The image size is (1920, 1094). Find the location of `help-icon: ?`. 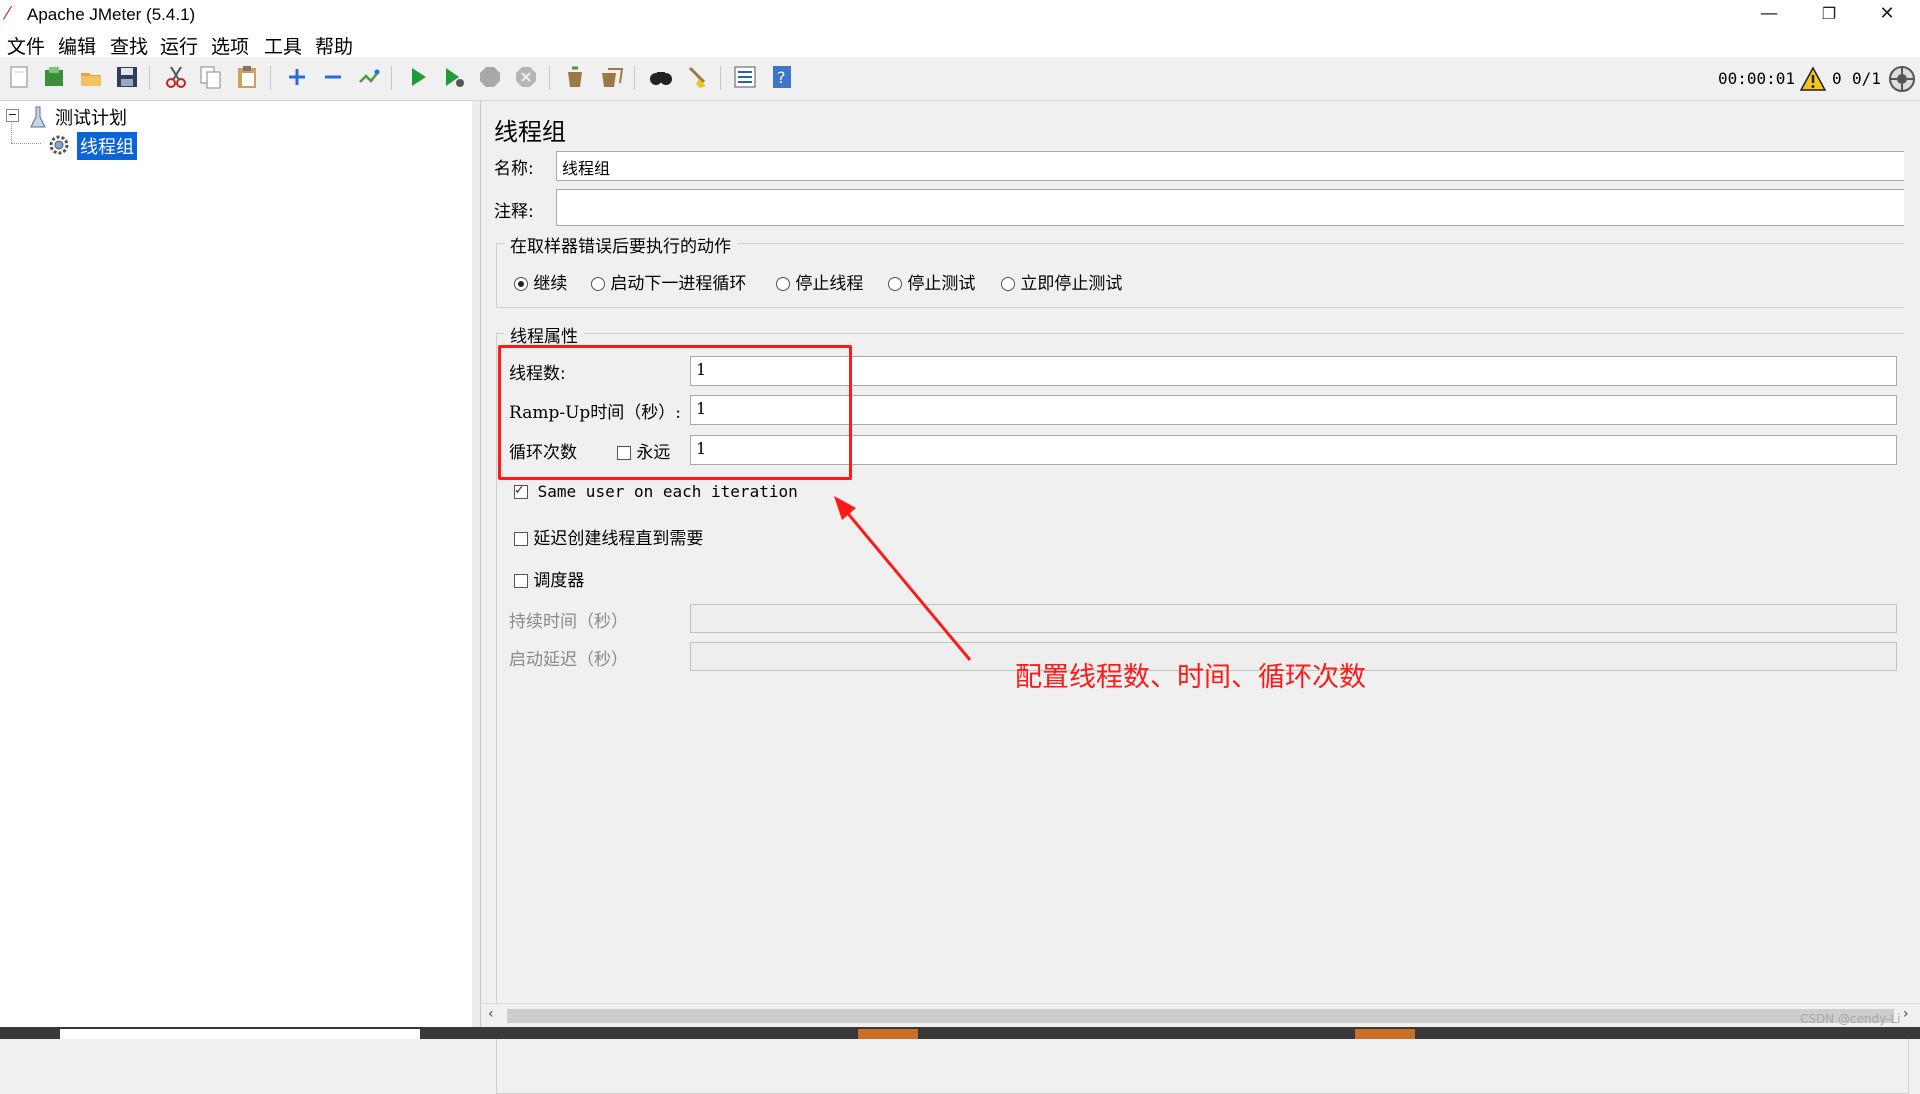

help-icon: ? is located at coordinates (782, 77).